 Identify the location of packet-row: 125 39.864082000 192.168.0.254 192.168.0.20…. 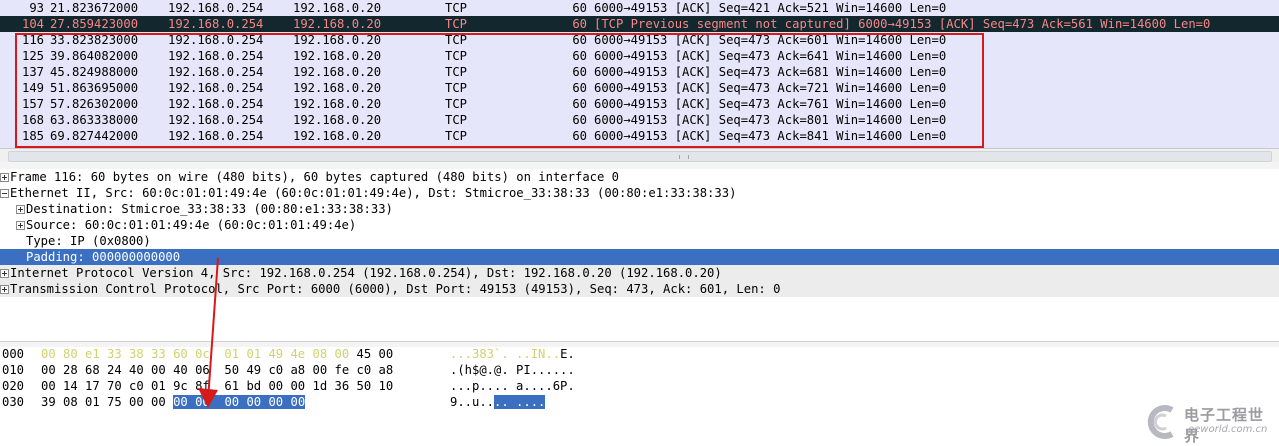
(639, 56).